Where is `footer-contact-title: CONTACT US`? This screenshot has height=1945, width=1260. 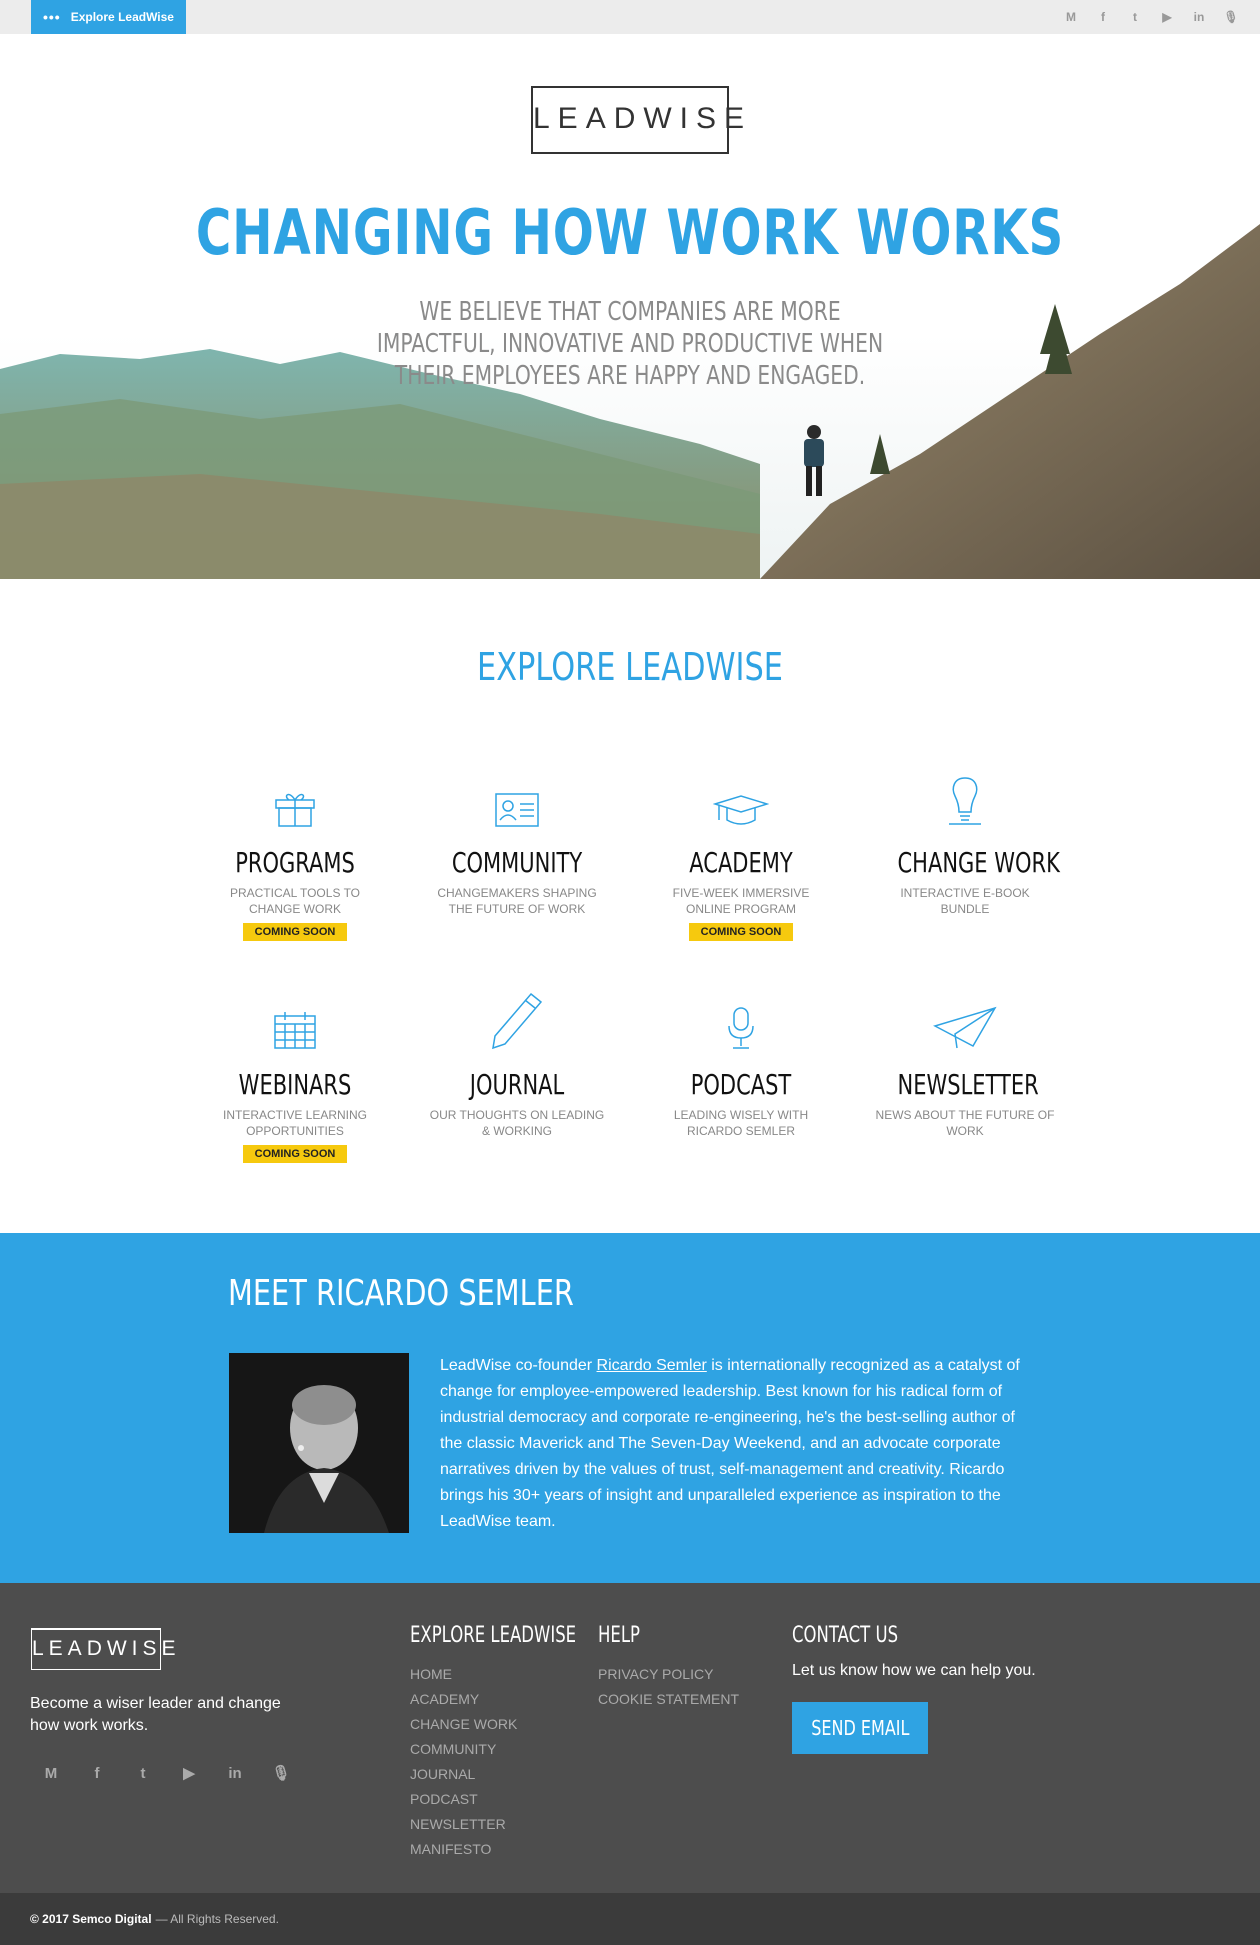 footer-contact-title: CONTACT US is located at coordinates (845, 1635).